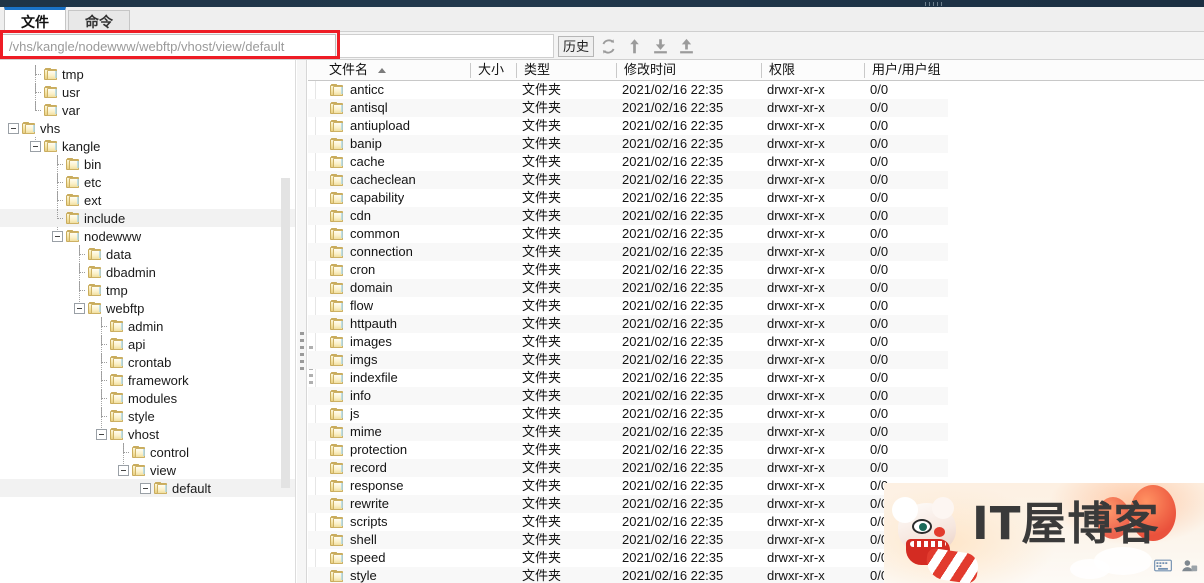 This screenshot has height=583, width=1204. I want to click on column-header-type: 类型, so click(567, 70).